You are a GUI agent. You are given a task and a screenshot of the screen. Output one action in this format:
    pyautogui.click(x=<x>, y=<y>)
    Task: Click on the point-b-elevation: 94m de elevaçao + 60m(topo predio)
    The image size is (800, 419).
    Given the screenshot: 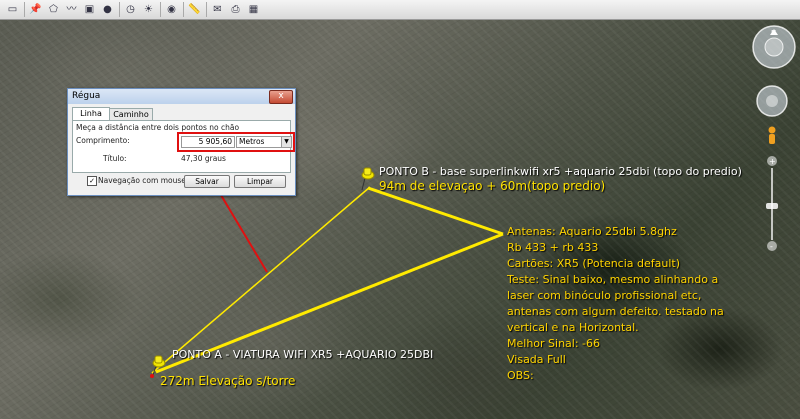 What is the action you would take?
    pyautogui.click(x=492, y=186)
    